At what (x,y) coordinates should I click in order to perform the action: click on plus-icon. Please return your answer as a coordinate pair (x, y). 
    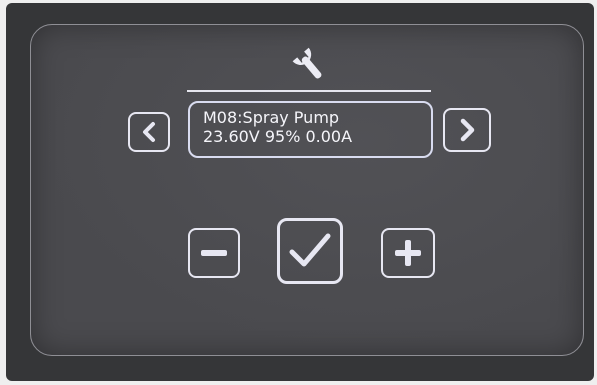
    Looking at the image, I should click on (408, 253).